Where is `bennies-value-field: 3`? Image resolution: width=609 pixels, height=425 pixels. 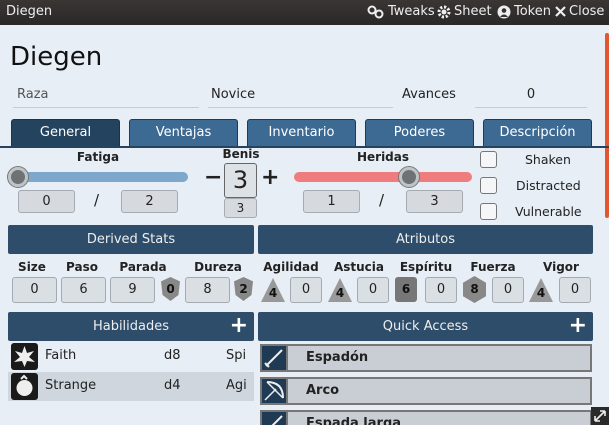 bennies-value-field: 3 is located at coordinates (240, 180).